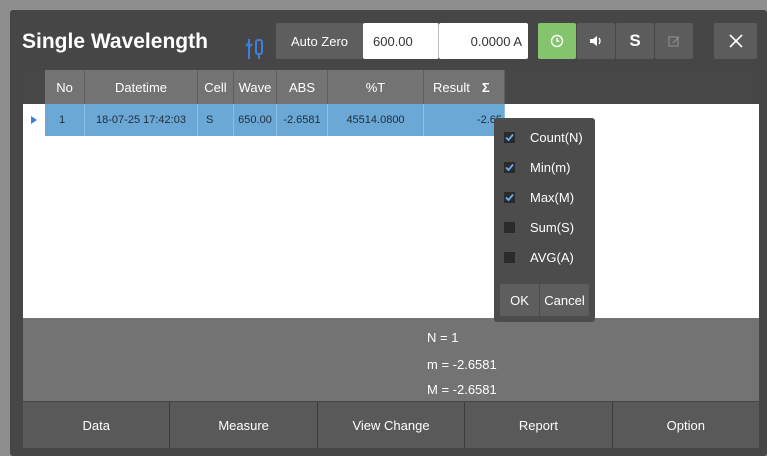  I want to click on view-change-button: View Change, so click(391, 425).